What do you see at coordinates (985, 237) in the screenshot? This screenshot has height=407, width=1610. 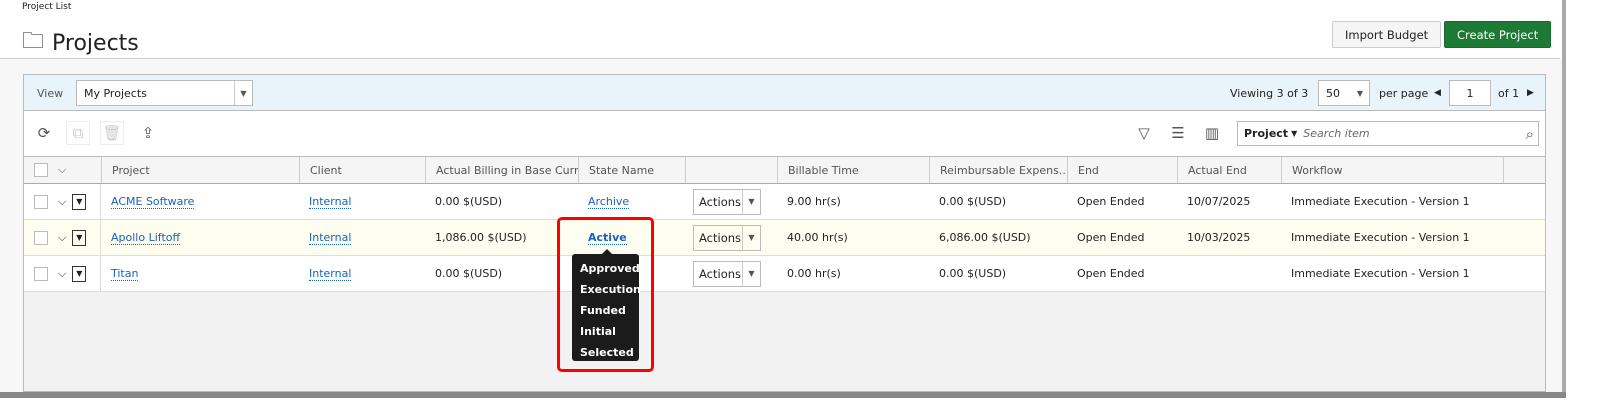 I see `reimbursable-cell: 6,086.00 $(USD)` at bounding box center [985, 237].